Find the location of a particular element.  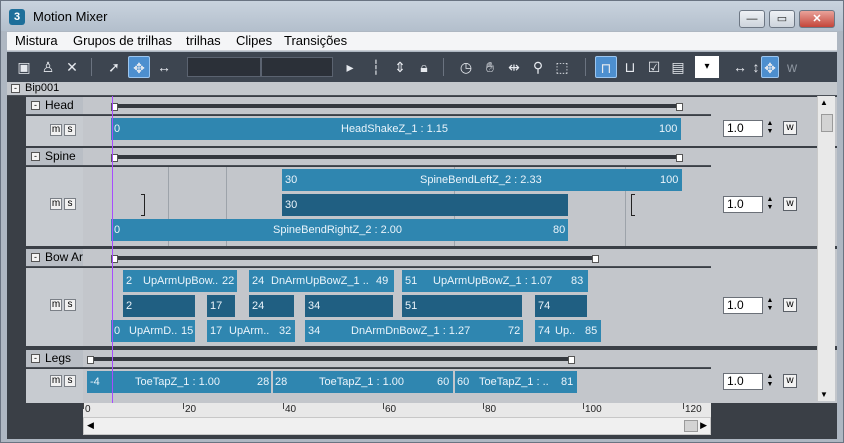

clip-spine-transition: 30 is located at coordinates (425, 205).